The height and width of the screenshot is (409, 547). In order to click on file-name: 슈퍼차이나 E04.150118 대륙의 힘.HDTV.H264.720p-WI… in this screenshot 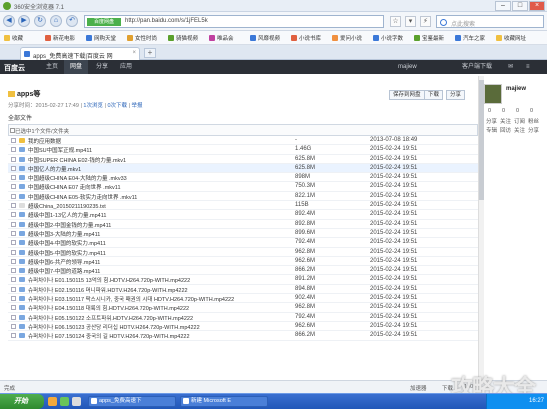, I will do `click(155, 308)`.